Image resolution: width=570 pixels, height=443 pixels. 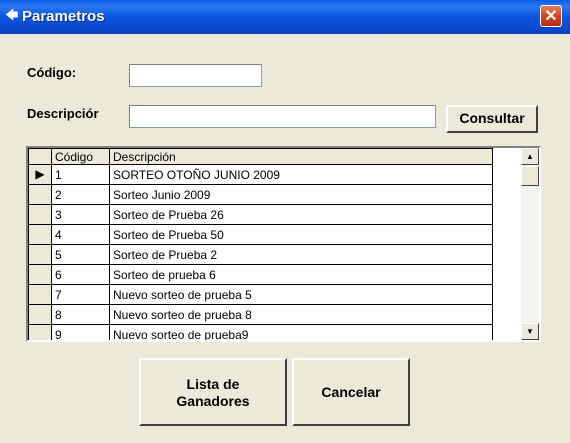 I want to click on cell-descripcion: Sorteo de prueba 6, so click(x=301, y=274).